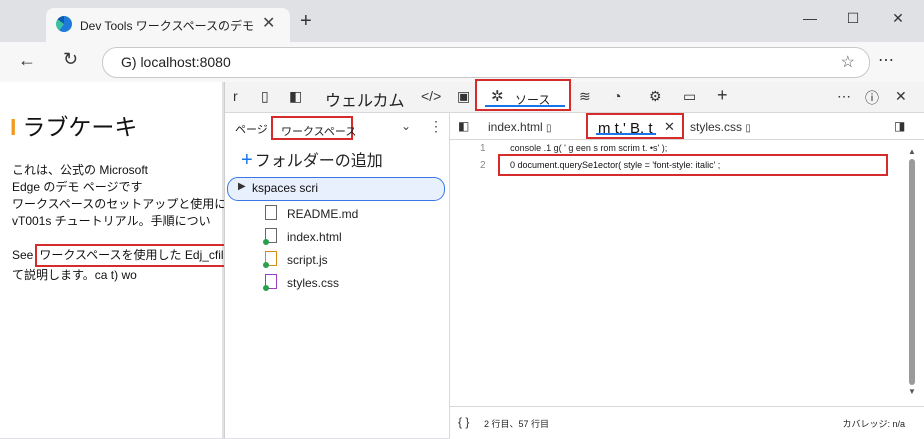 The width and height of the screenshot is (924, 439). Describe the element at coordinates (853, 18) in the screenshot. I see `maximize-icon: ☐` at that location.